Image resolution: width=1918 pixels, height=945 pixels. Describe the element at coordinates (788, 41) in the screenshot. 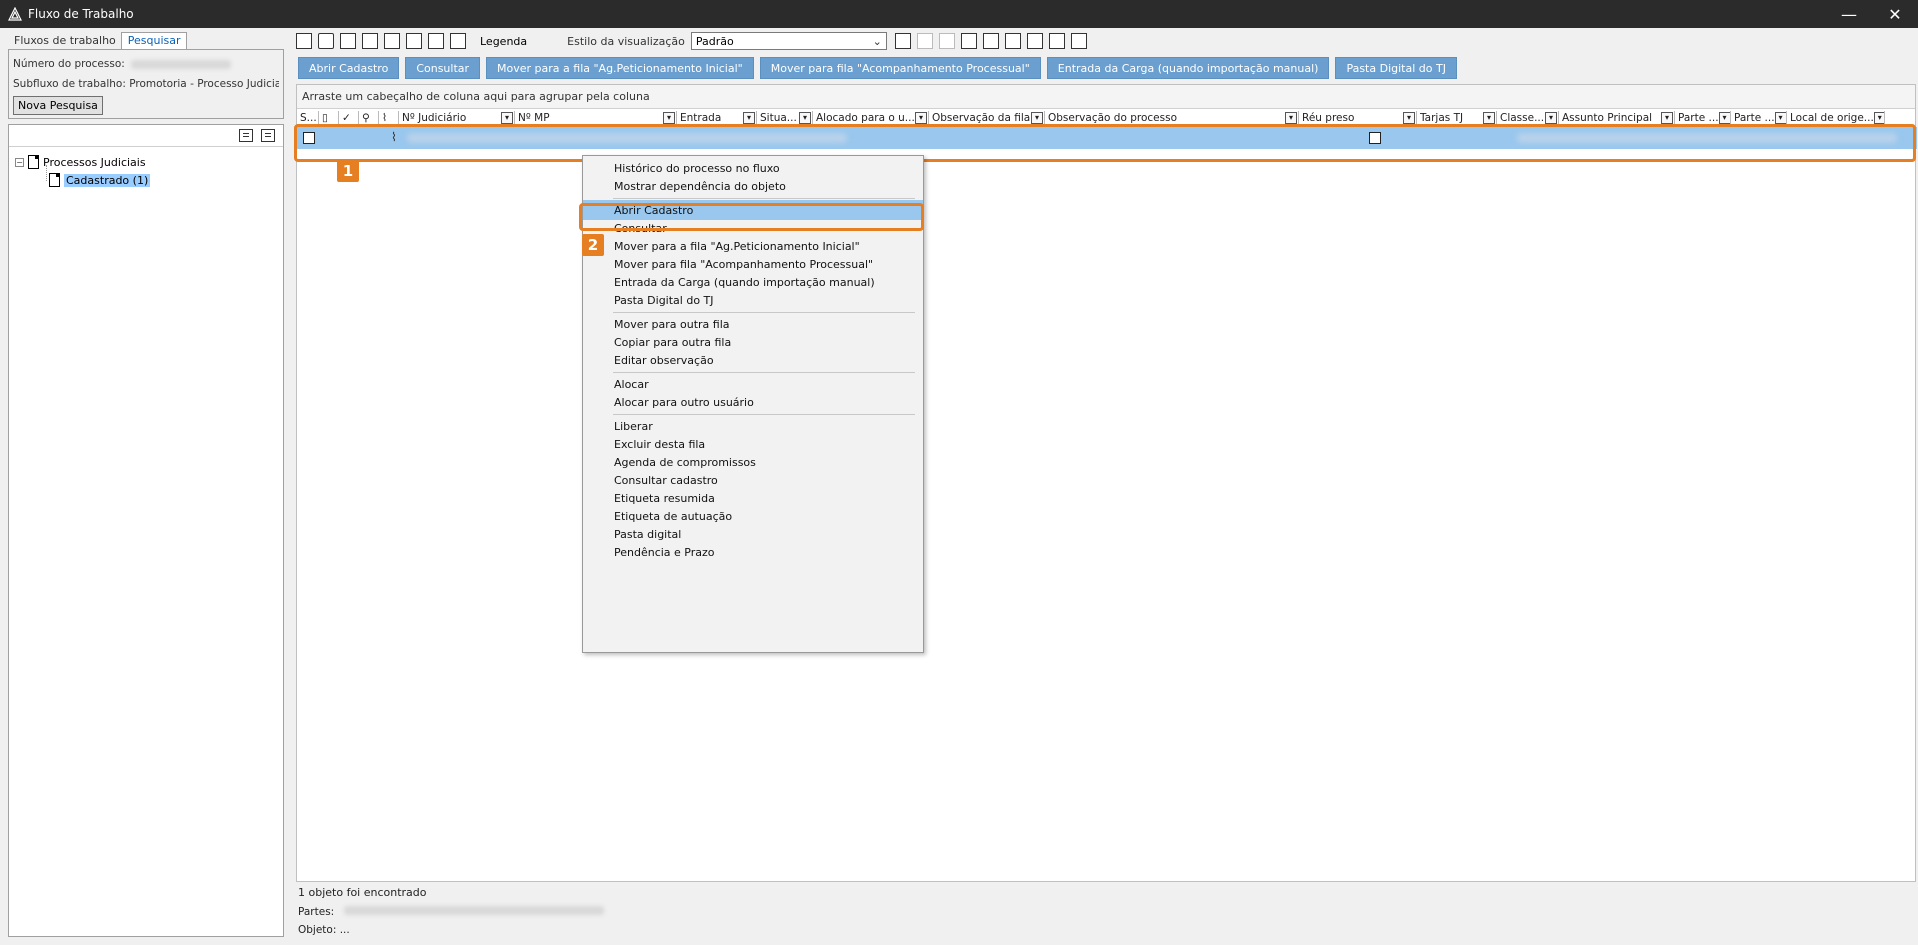

I see `estilo-visualizacao-select: Padrão ⌄` at that location.